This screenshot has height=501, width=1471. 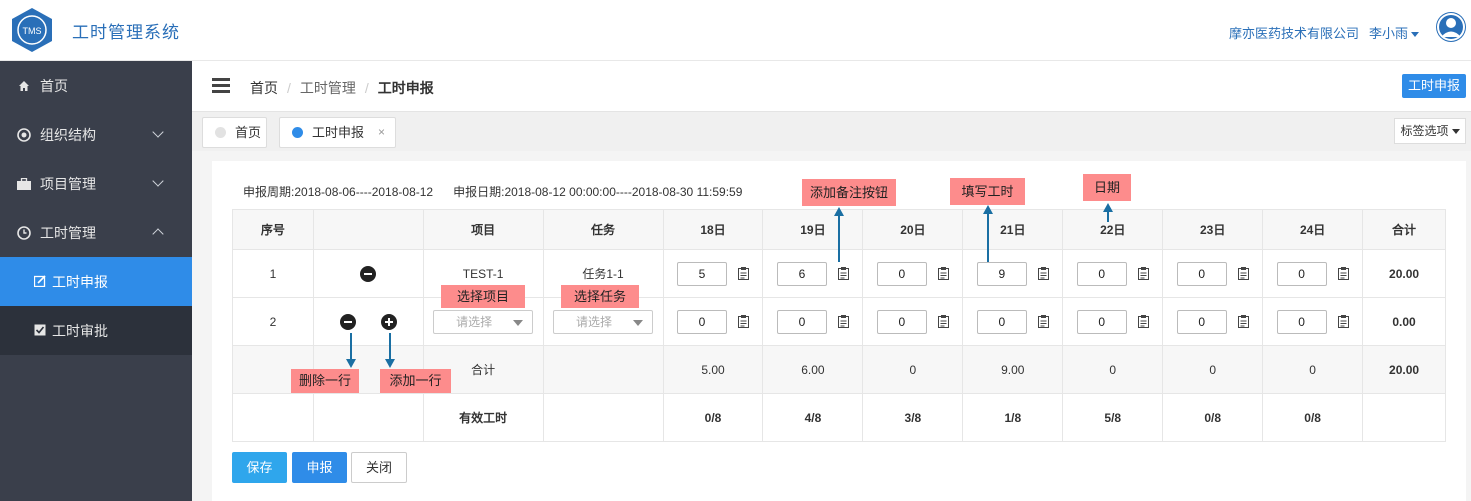 I want to click on tab-status-dot, so click(x=220, y=132).